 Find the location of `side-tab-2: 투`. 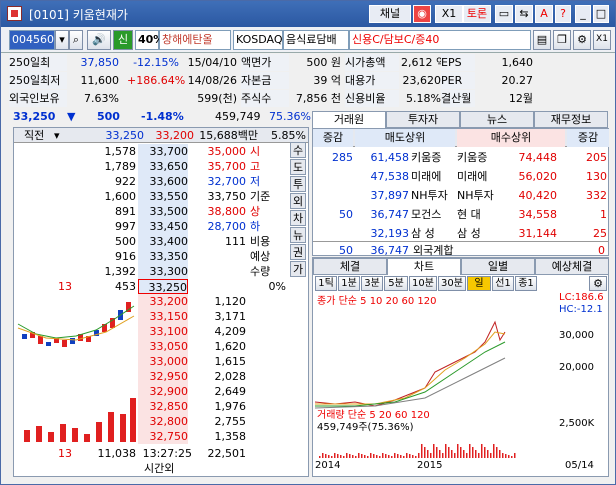

side-tab-2: 투 is located at coordinates (298, 184).